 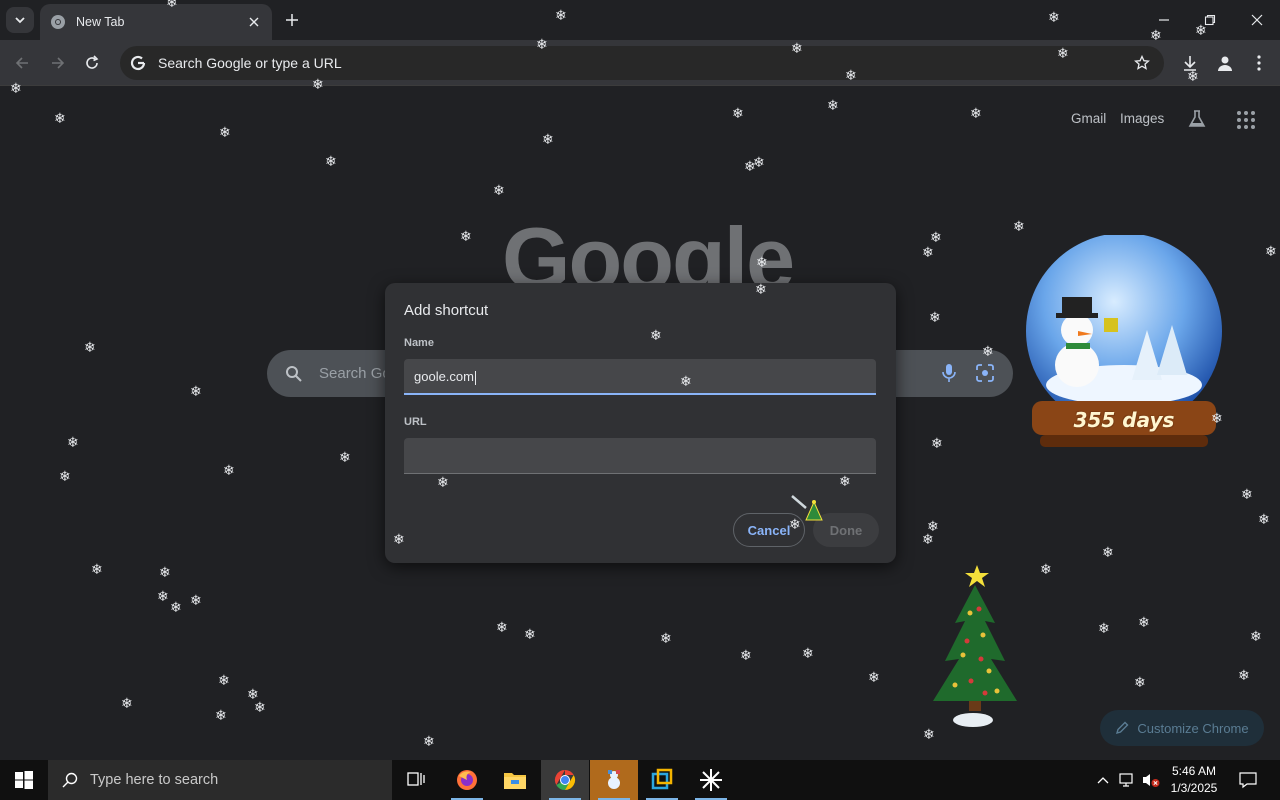 What do you see at coordinates (1103, 780) in the screenshot?
I see `show-hidden-icons-button` at bounding box center [1103, 780].